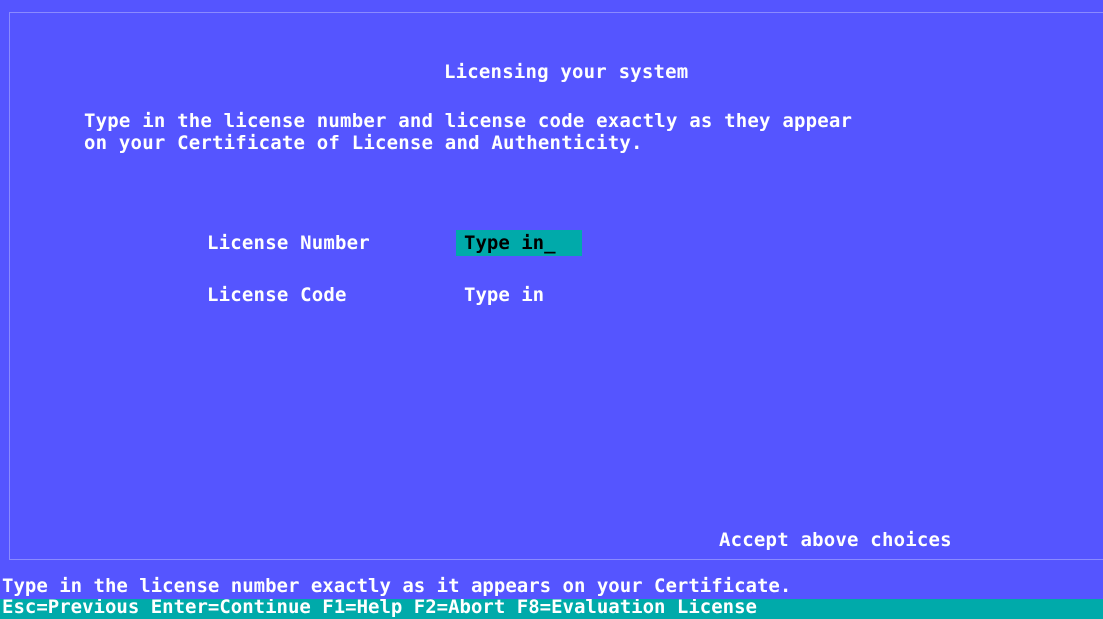  What do you see at coordinates (277, 295) in the screenshot?
I see `license-code-label: License Code` at bounding box center [277, 295].